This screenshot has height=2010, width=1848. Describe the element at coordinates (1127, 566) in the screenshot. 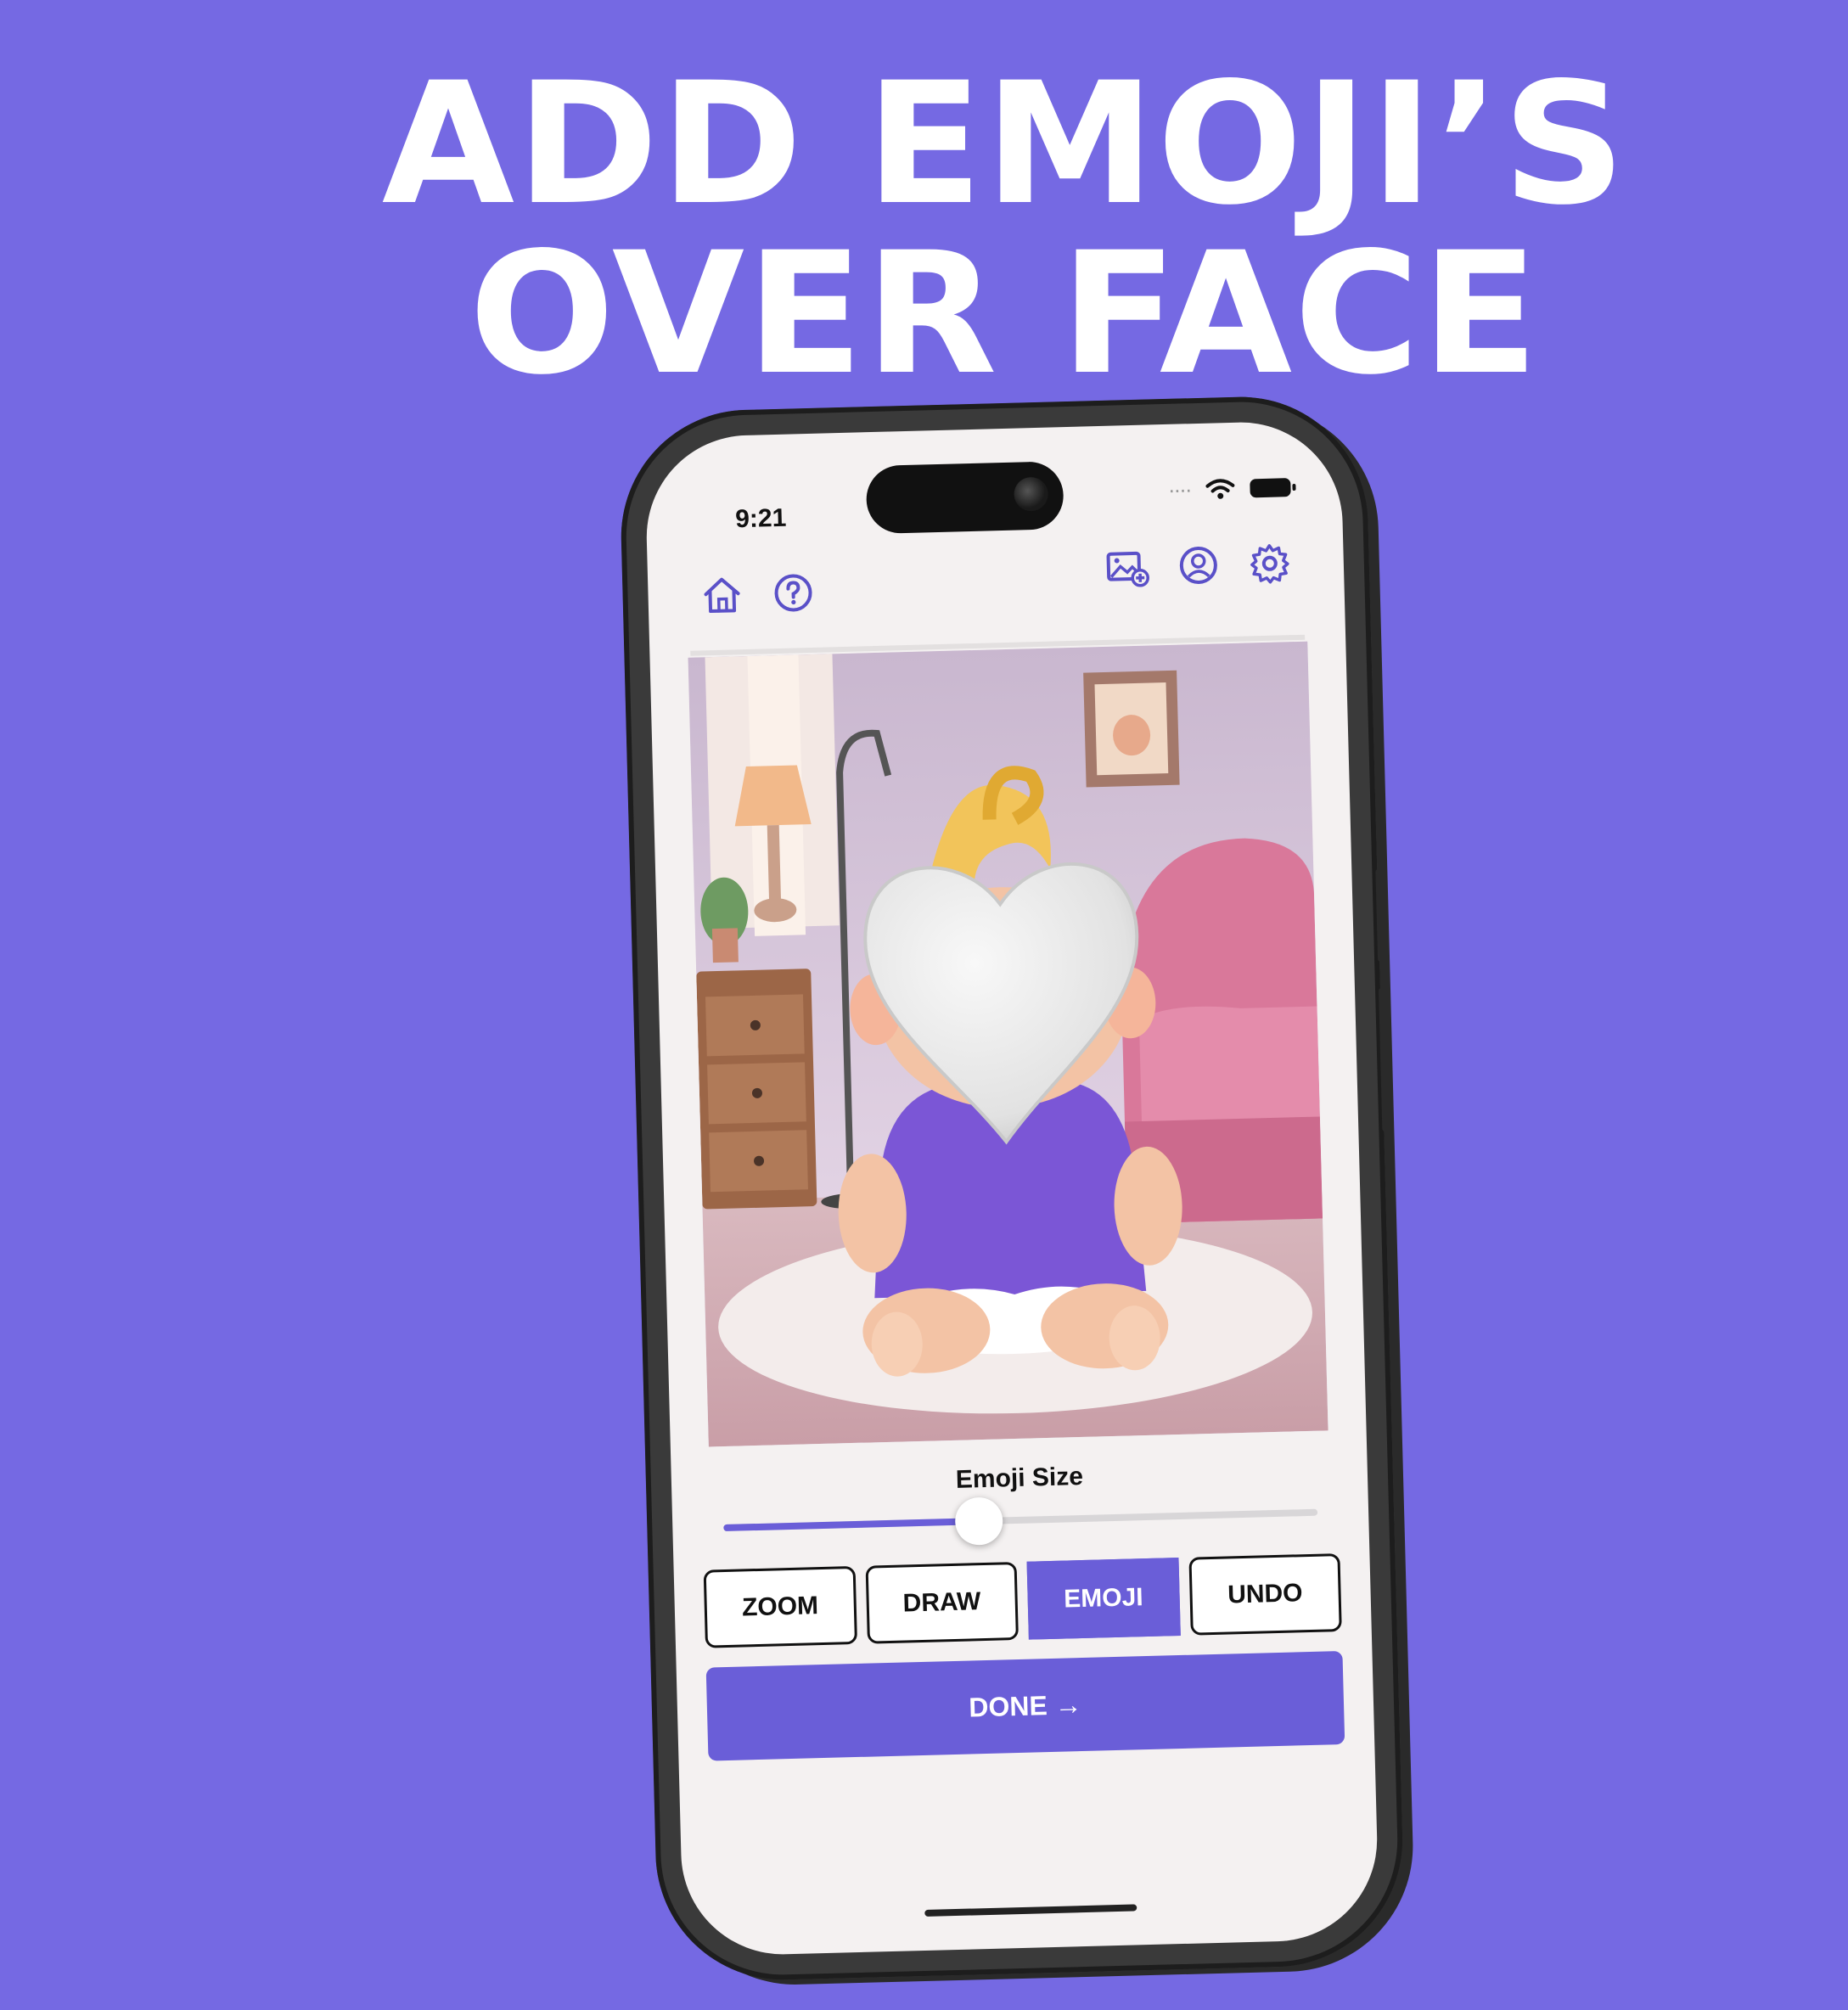

I see `add-photo-icon` at that location.